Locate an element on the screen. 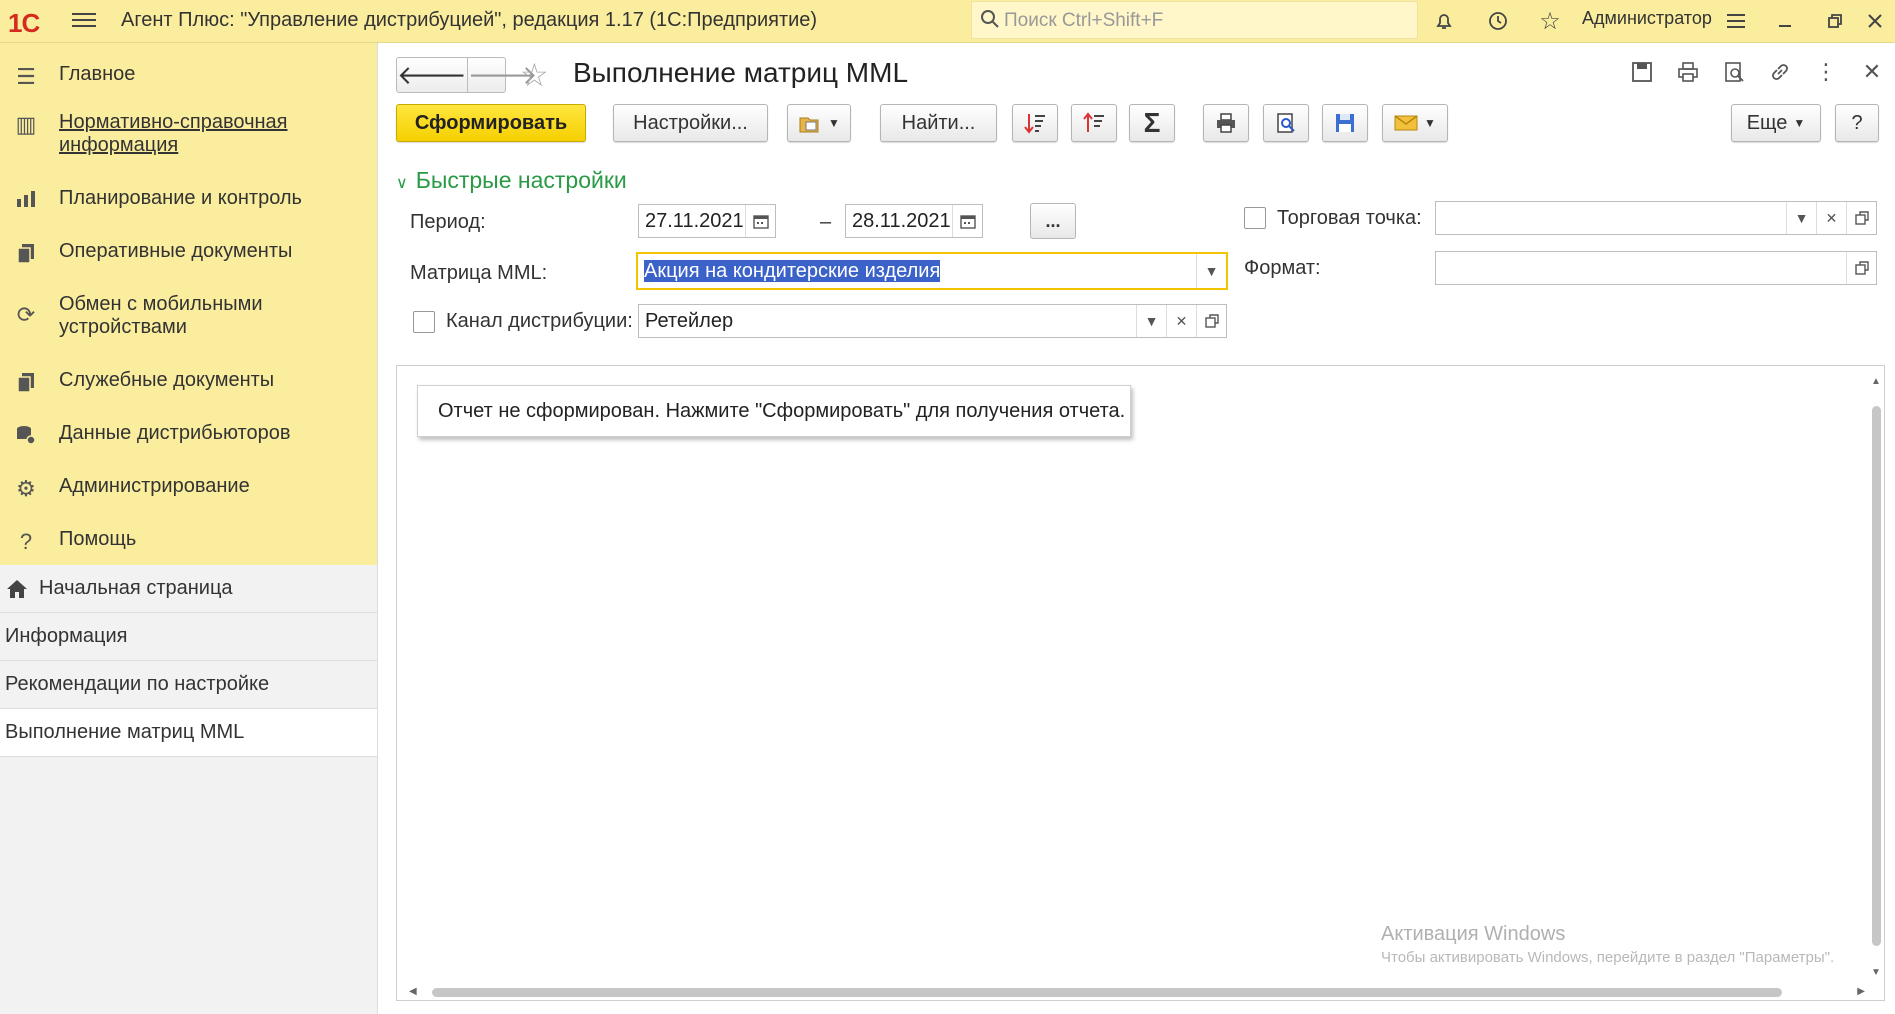 The height and width of the screenshot is (1014, 1895). section-help: ? Помощь is located at coordinates (188, 542).